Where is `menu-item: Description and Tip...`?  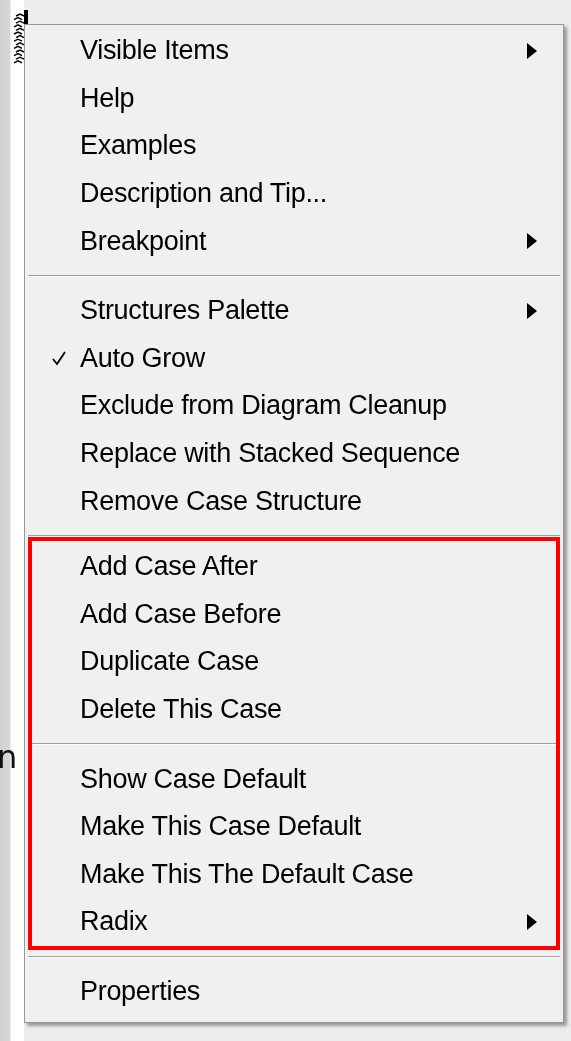 menu-item: Description and Tip... is located at coordinates (294, 193).